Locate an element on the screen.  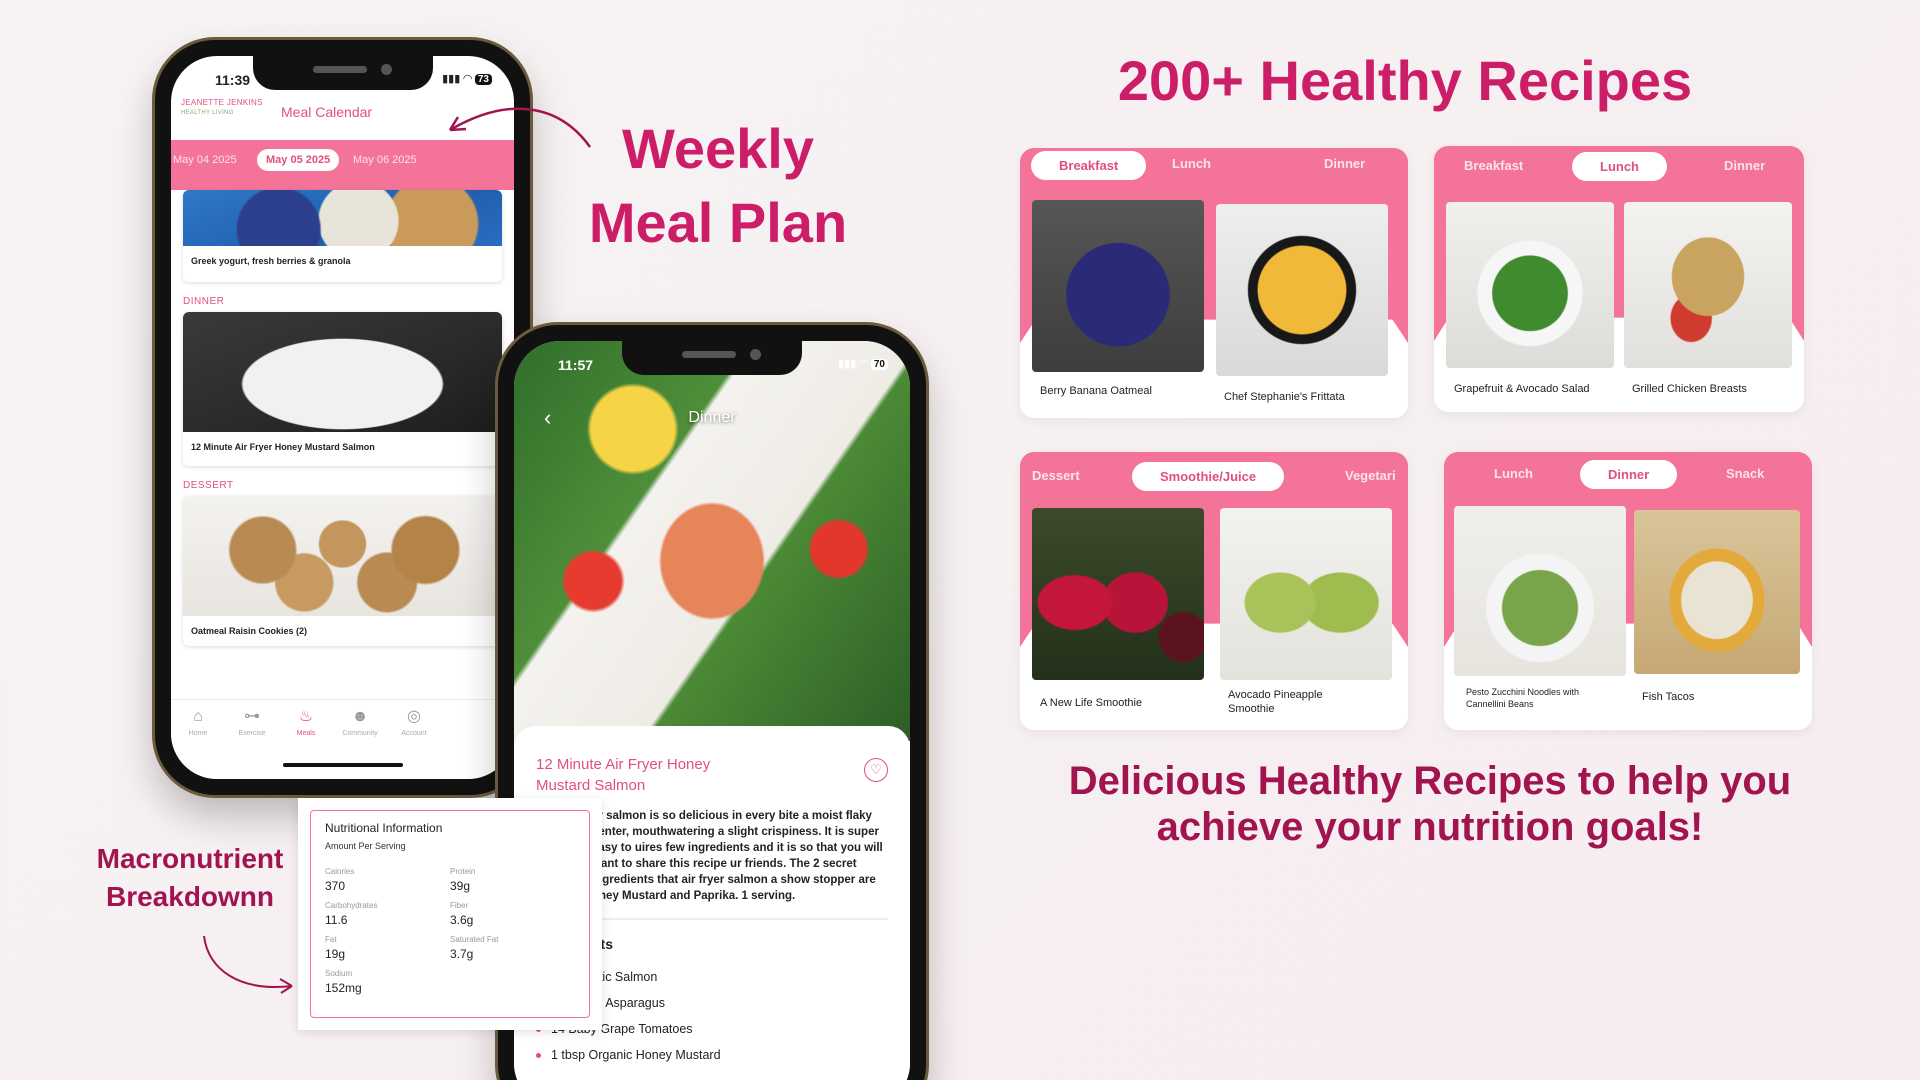
category-tab: Dessert is located at coordinates (1056, 475).